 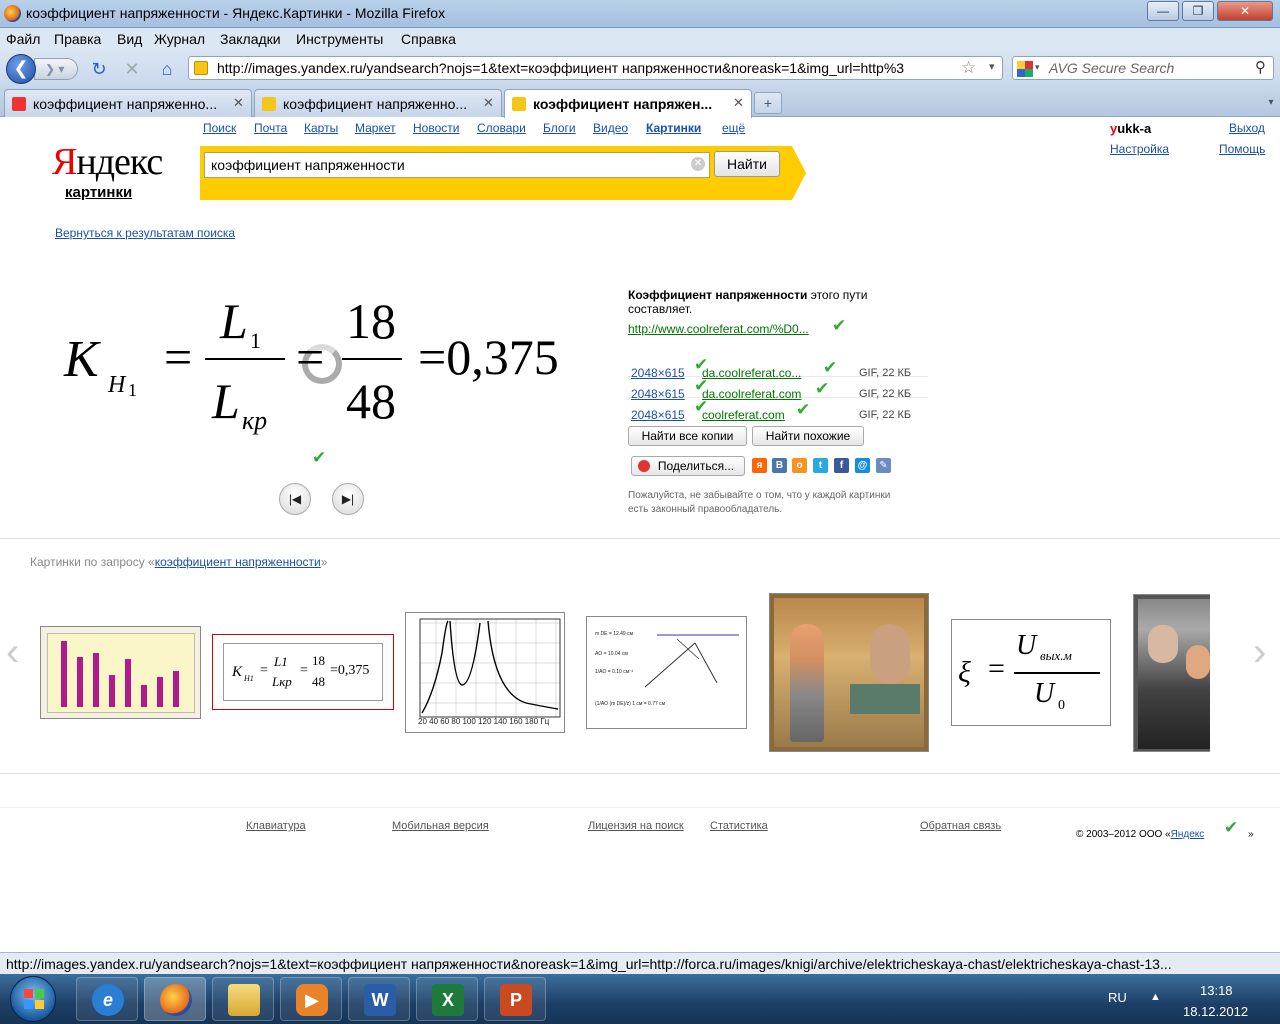 I want to click on help-link: Помощь, so click(x=1242, y=149).